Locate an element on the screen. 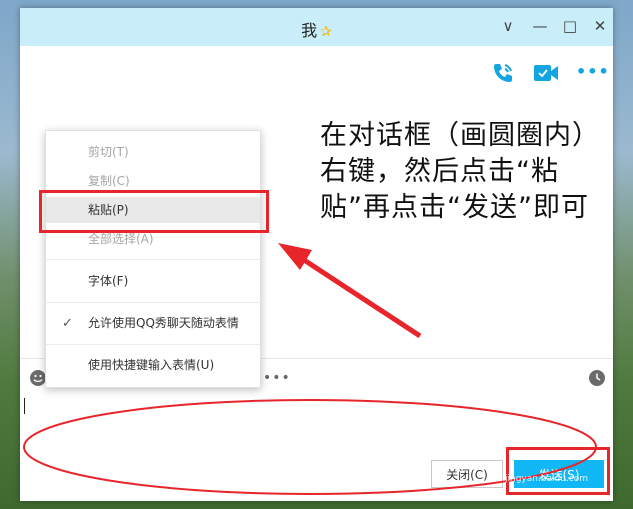 Image resolution: width=633 pixels, height=509 pixels. watermark-text: jingyan.baidu.com is located at coordinates (547, 479).